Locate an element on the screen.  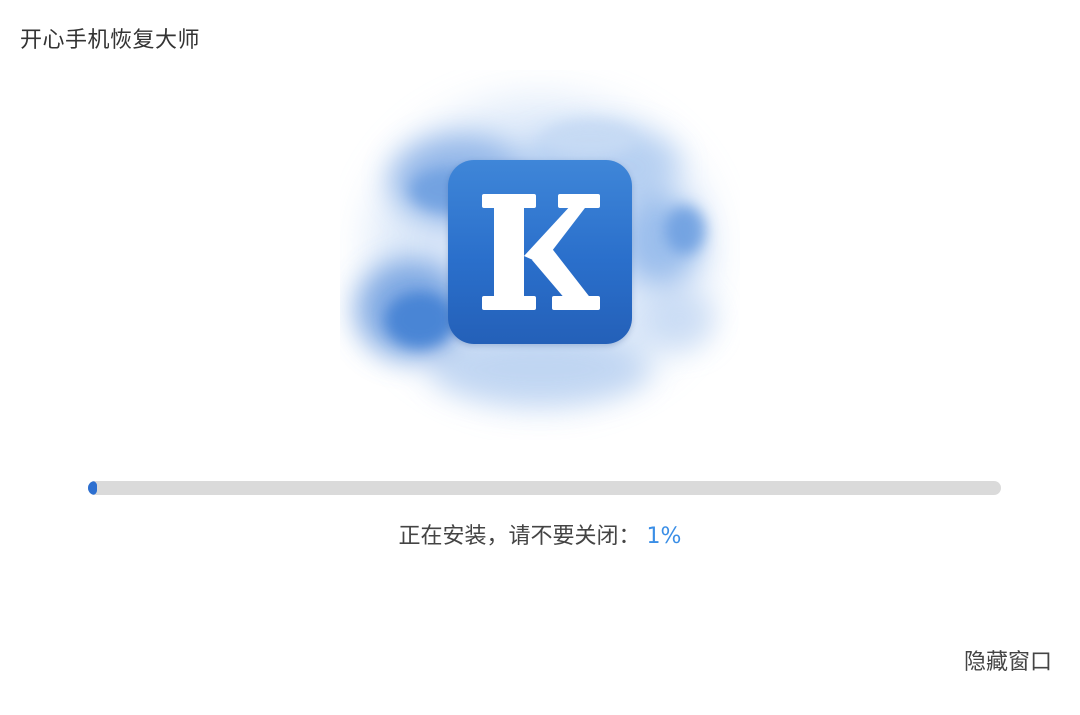
install-status: 正在安装，请不要关闭： 1% is located at coordinates (540, 534).